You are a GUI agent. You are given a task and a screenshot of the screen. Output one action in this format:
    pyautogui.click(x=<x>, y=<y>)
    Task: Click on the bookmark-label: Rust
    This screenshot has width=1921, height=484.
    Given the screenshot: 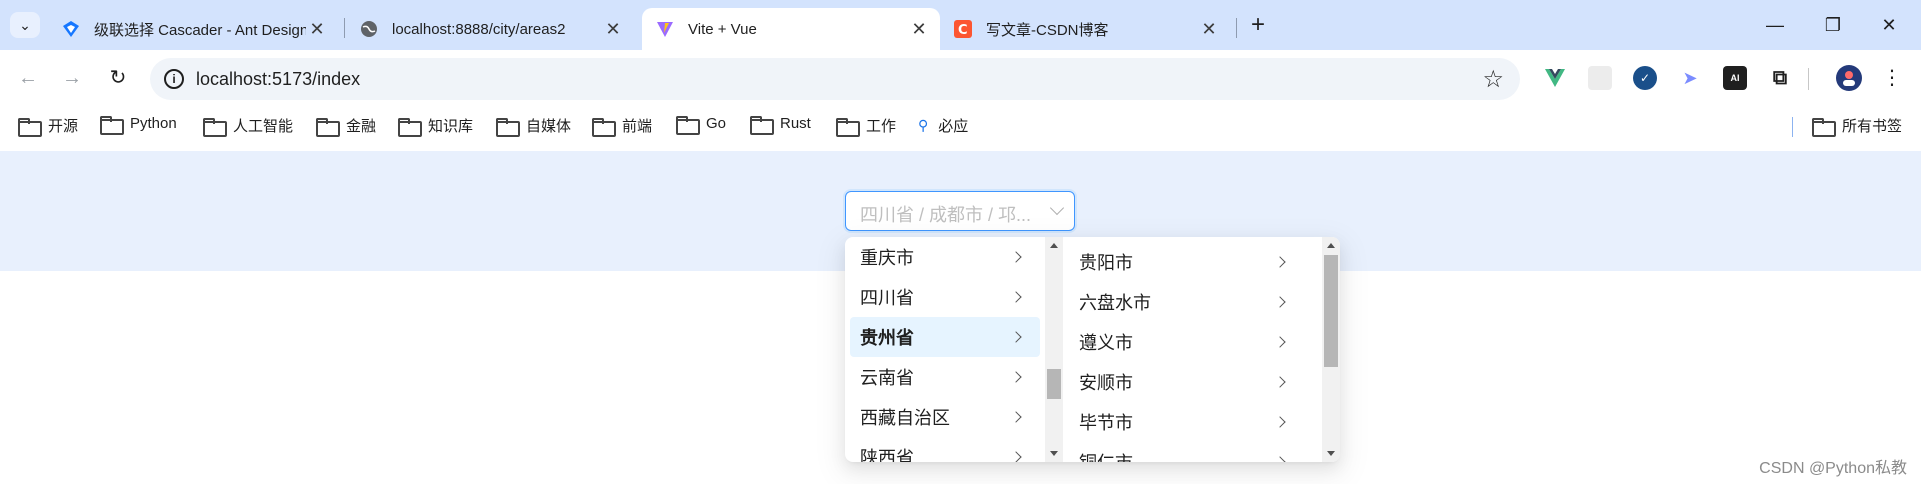 What is the action you would take?
    pyautogui.click(x=795, y=123)
    